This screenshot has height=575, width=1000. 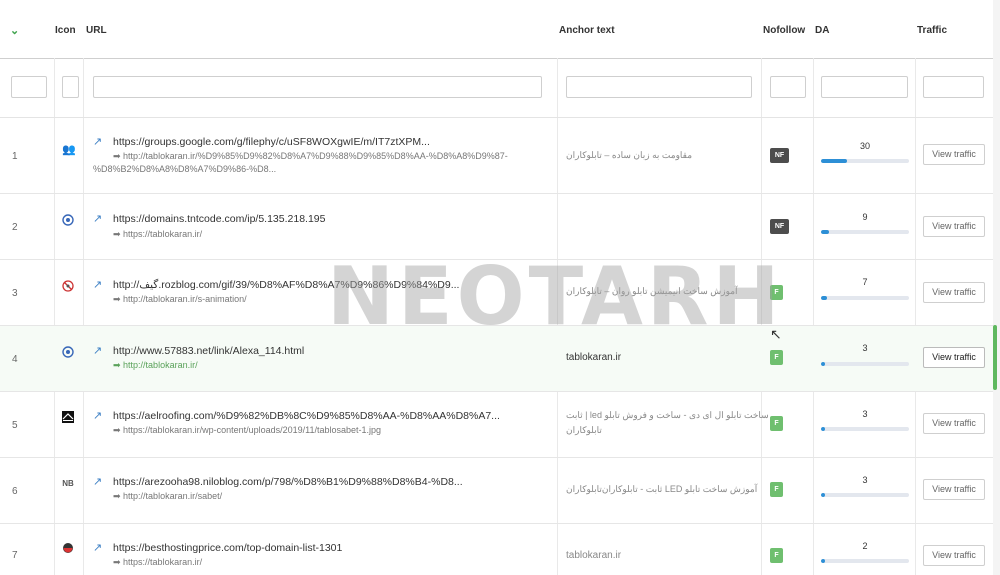 What do you see at coordinates (70, 87) in the screenshot?
I see `filter-icon-input` at bounding box center [70, 87].